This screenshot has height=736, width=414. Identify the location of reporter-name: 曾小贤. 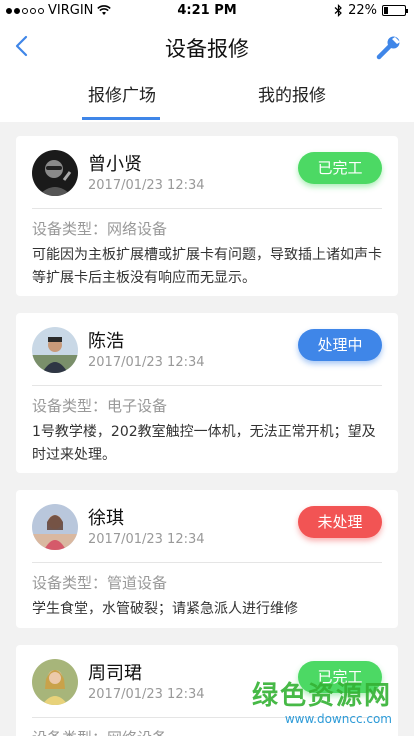
(115, 164).